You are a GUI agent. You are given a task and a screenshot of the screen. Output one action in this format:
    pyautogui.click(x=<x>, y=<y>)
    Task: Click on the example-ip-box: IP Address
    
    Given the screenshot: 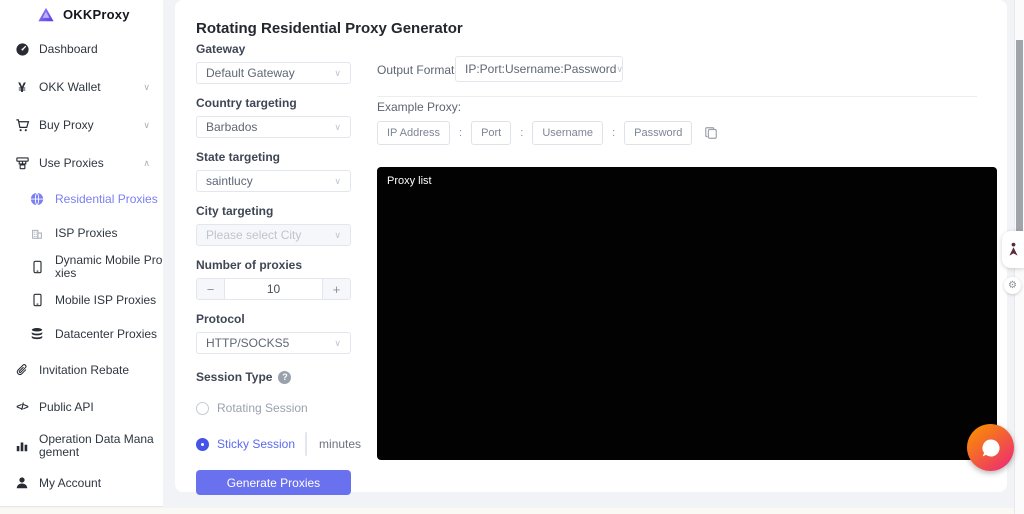 What is the action you would take?
    pyautogui.click(x=413, y=133)
    